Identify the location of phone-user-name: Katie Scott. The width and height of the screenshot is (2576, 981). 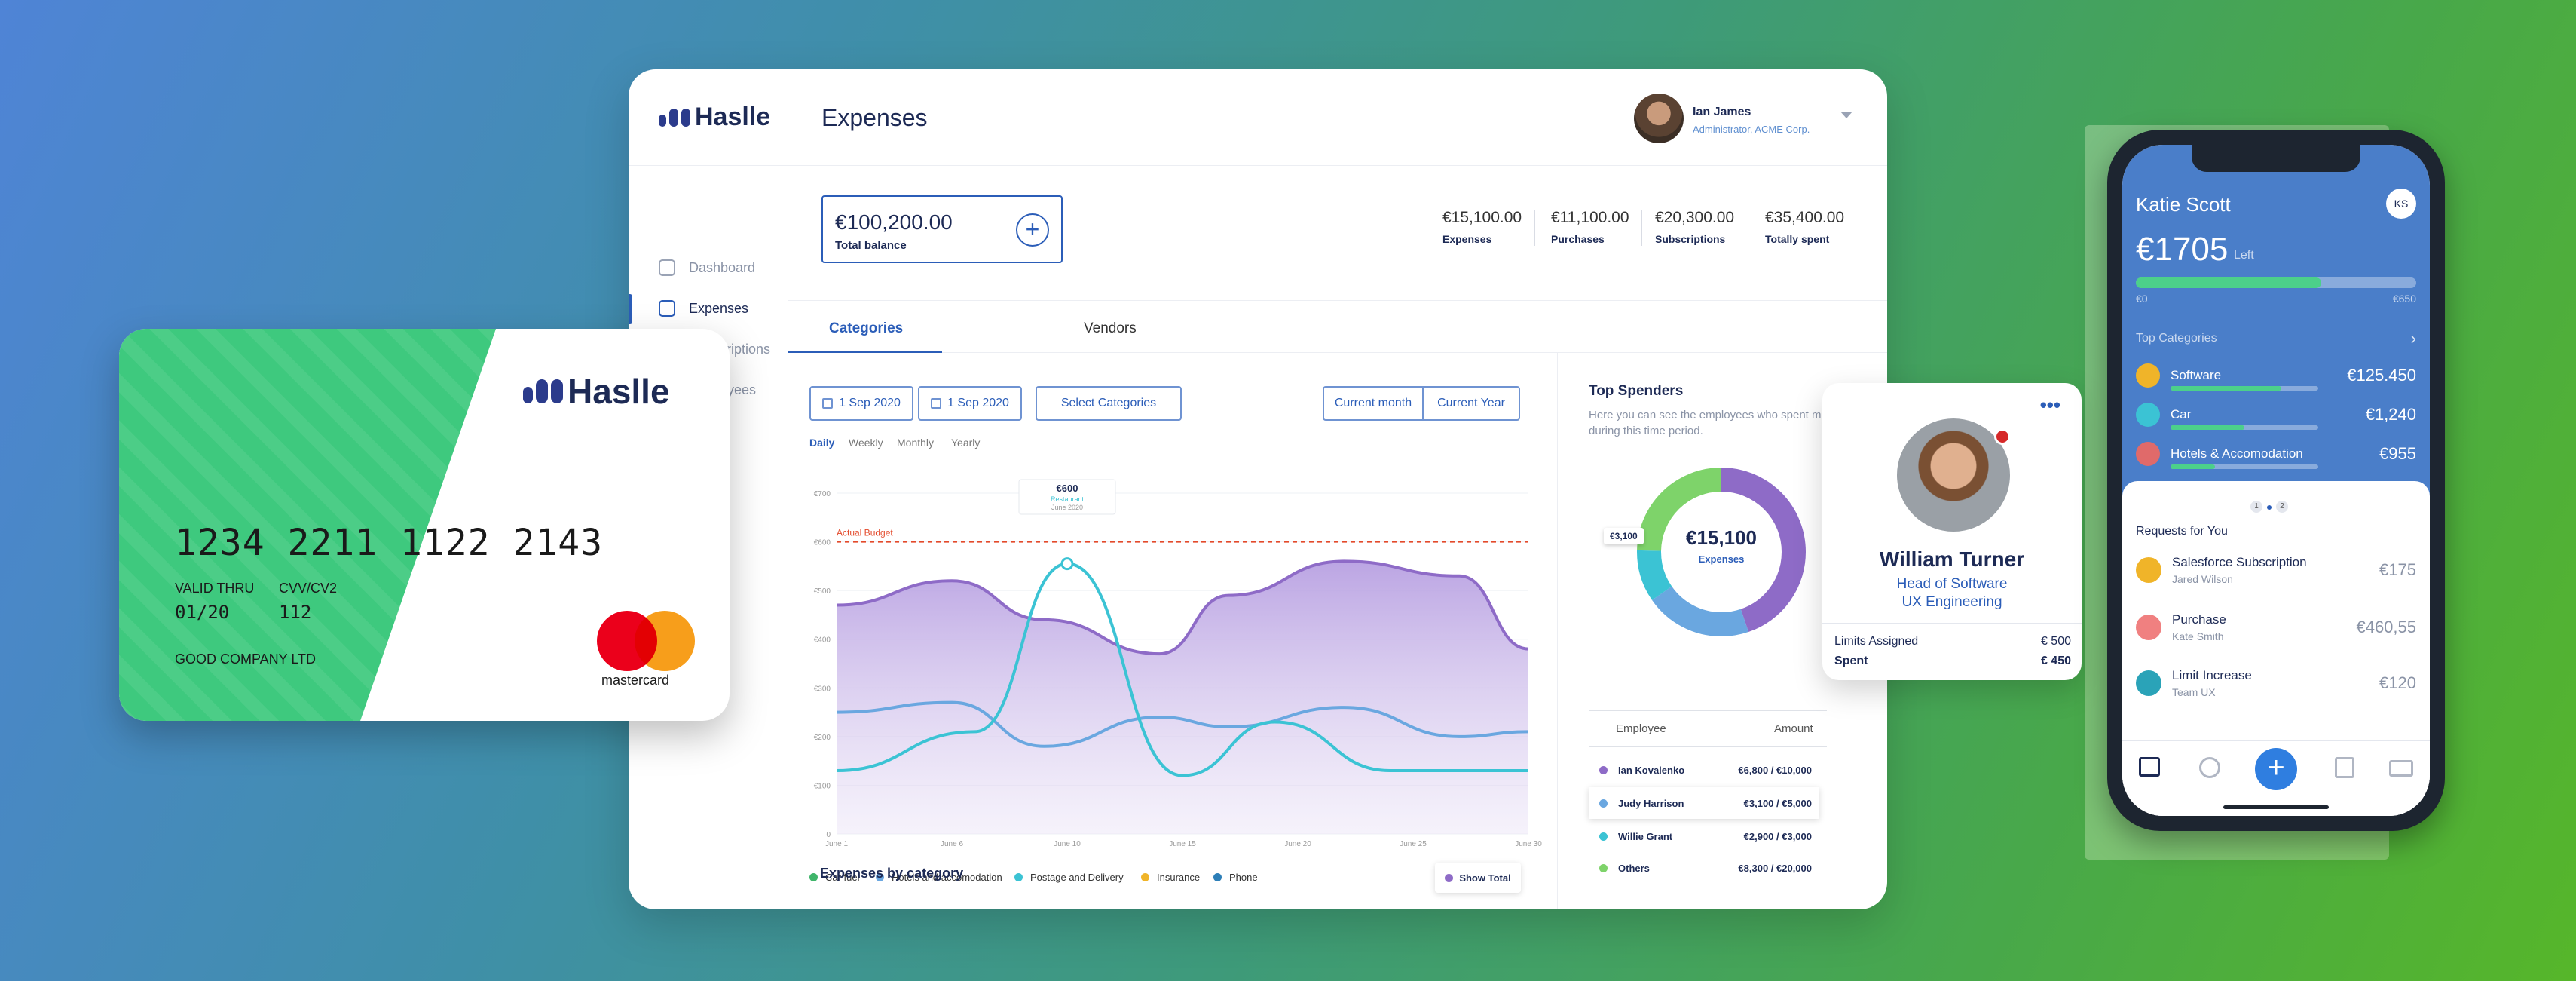
(2183, 204).